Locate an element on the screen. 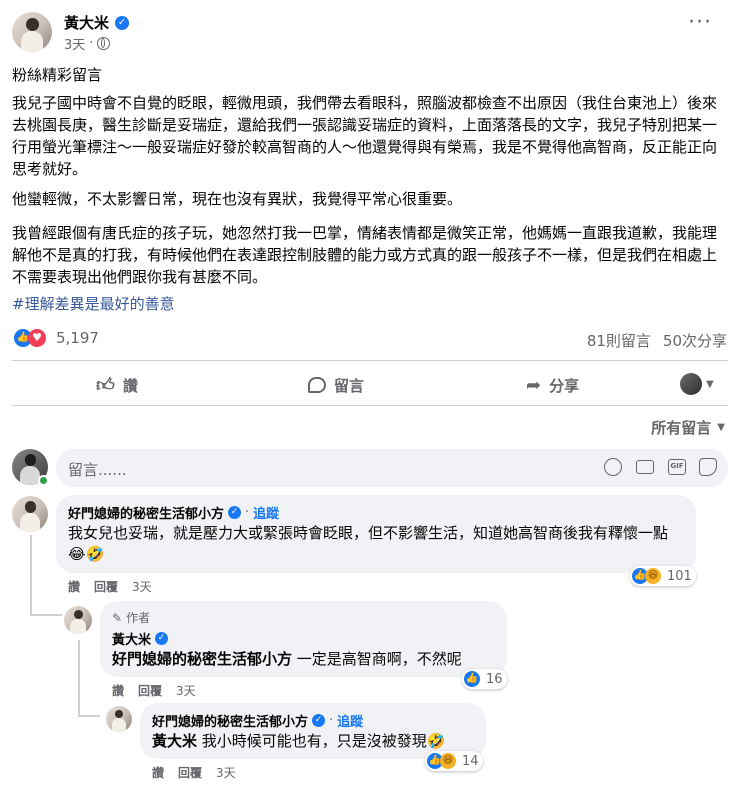  viewer-avatar is located at coordinates (691, 384).